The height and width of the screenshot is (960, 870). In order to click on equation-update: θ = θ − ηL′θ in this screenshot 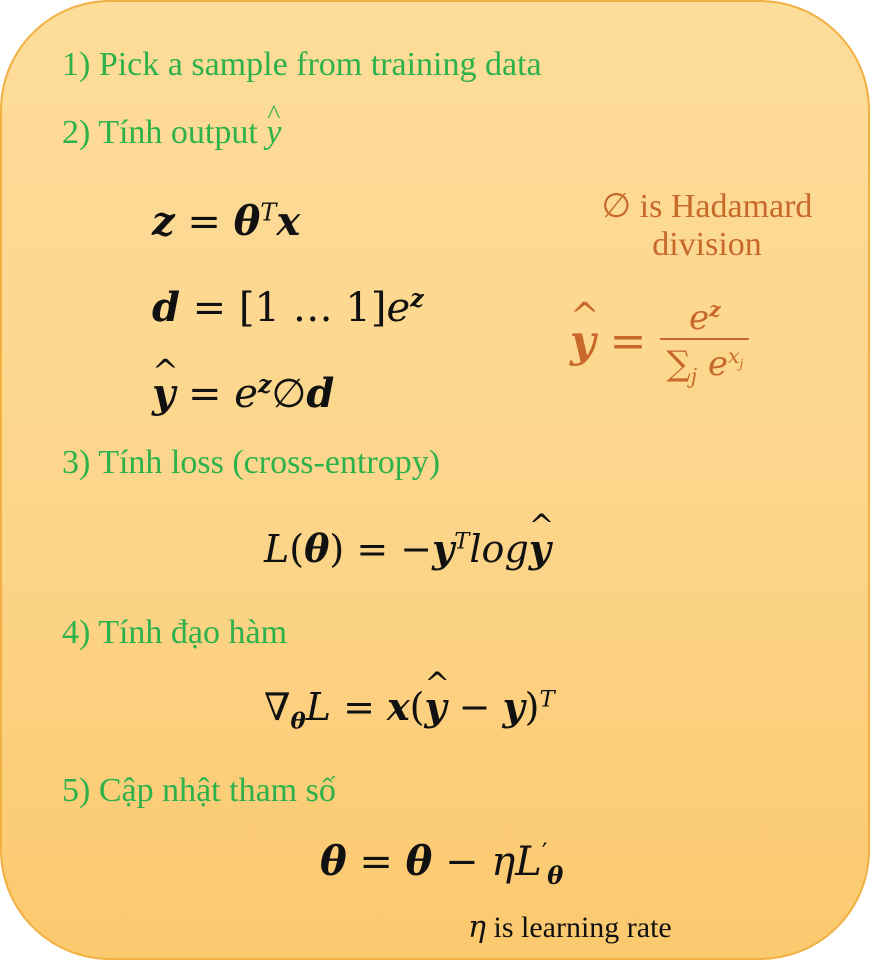, I will do `click(442, 864)`.